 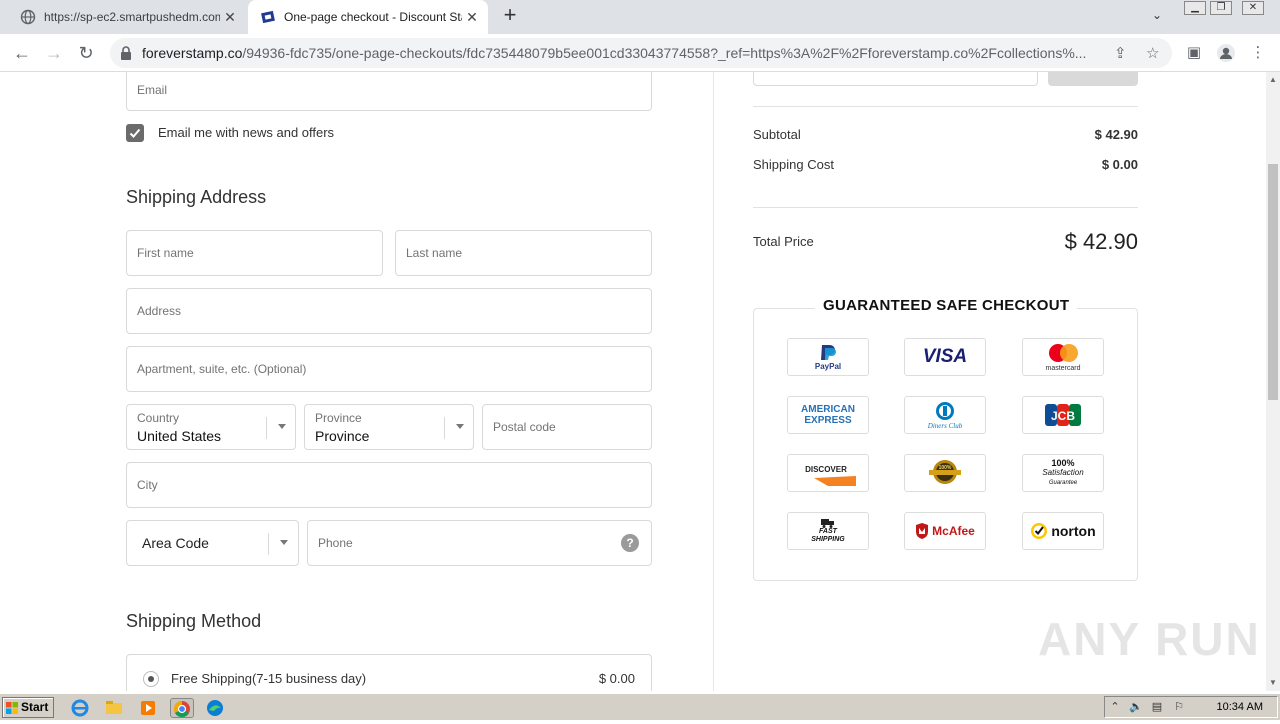 What do you see at coordinates (254, 253) in the screenshot?
I see `first-name-field: First name` at bounding box center [254, 253].